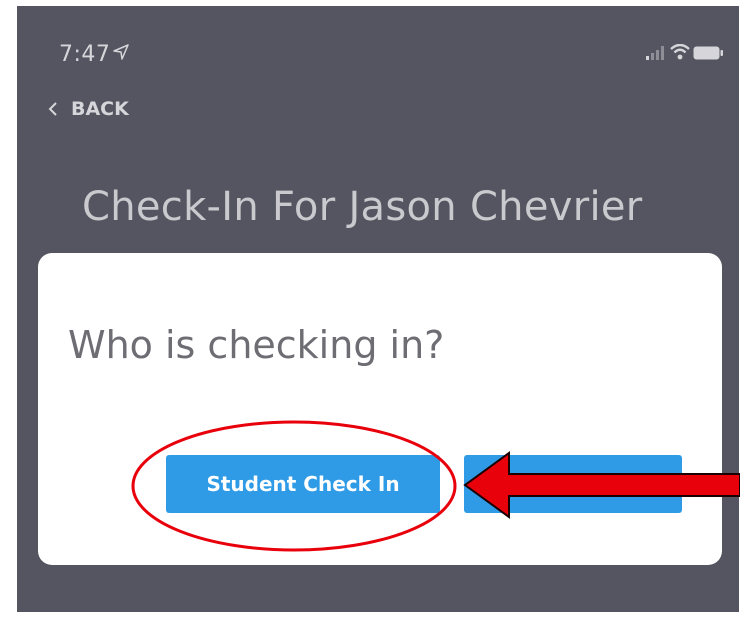  Describe the element at coordinates (573, 484) in the screenshot. I see `other-check-in-button` at that location.